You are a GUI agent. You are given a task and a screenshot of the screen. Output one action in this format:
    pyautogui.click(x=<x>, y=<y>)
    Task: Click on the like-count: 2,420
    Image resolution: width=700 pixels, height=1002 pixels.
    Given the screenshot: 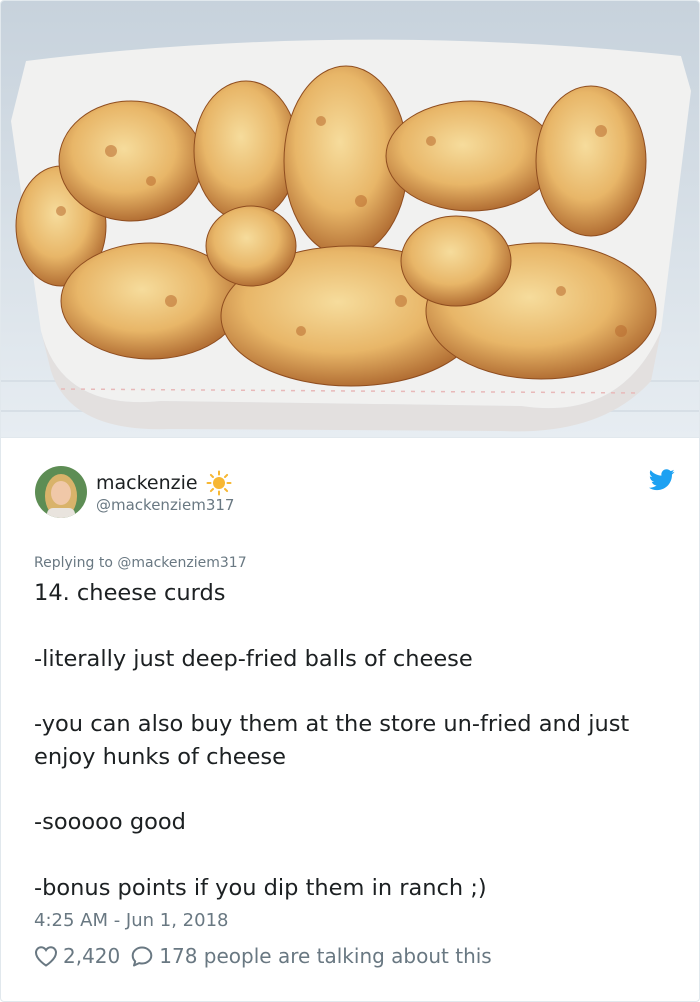 What is the action you would take?
    pyautogui.click(x=91, y=956)
    